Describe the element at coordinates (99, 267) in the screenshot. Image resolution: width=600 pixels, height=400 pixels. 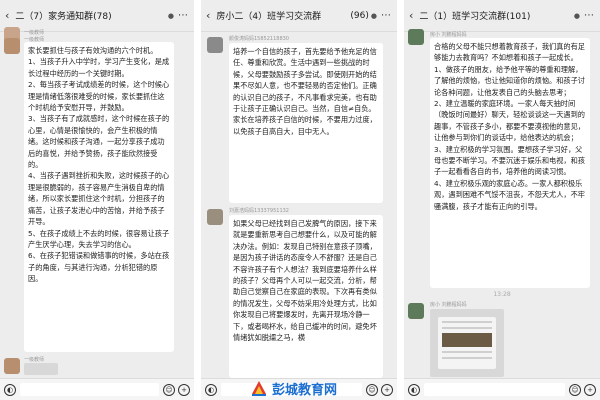
I see `message-text: 6、在孩子犯错误和做错事的时候，多站在孩子的角度，与其进行沟通，分析犯错的原因。` at that location.